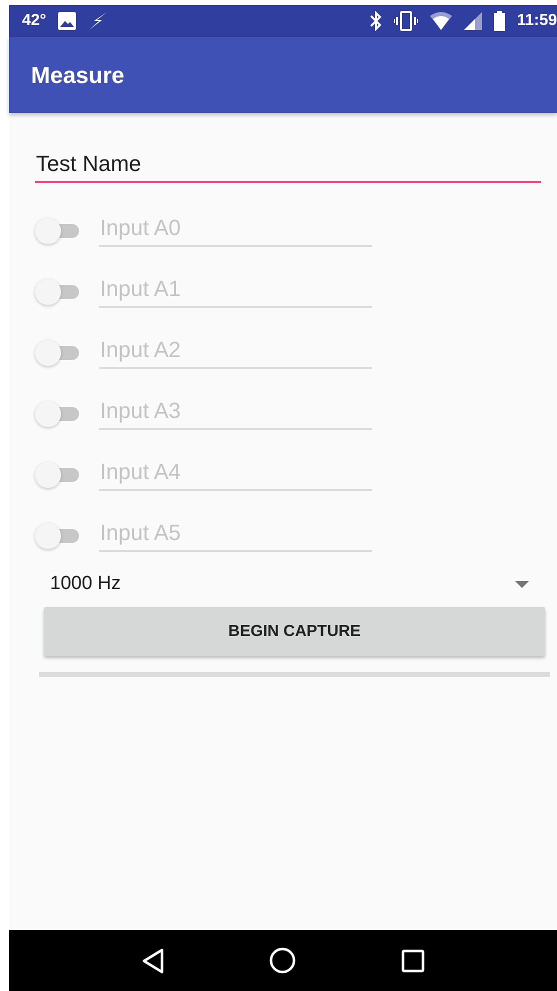  I want to click on back-icon, so click(153, 961).